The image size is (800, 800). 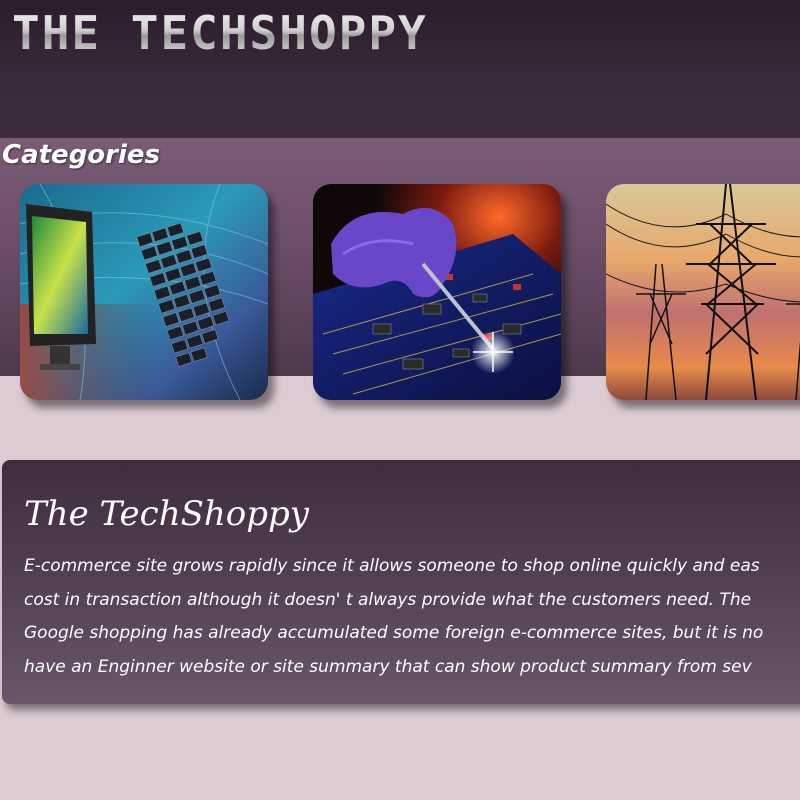 I want to click on categories-heading: Categories, so click(x=81, y=155).